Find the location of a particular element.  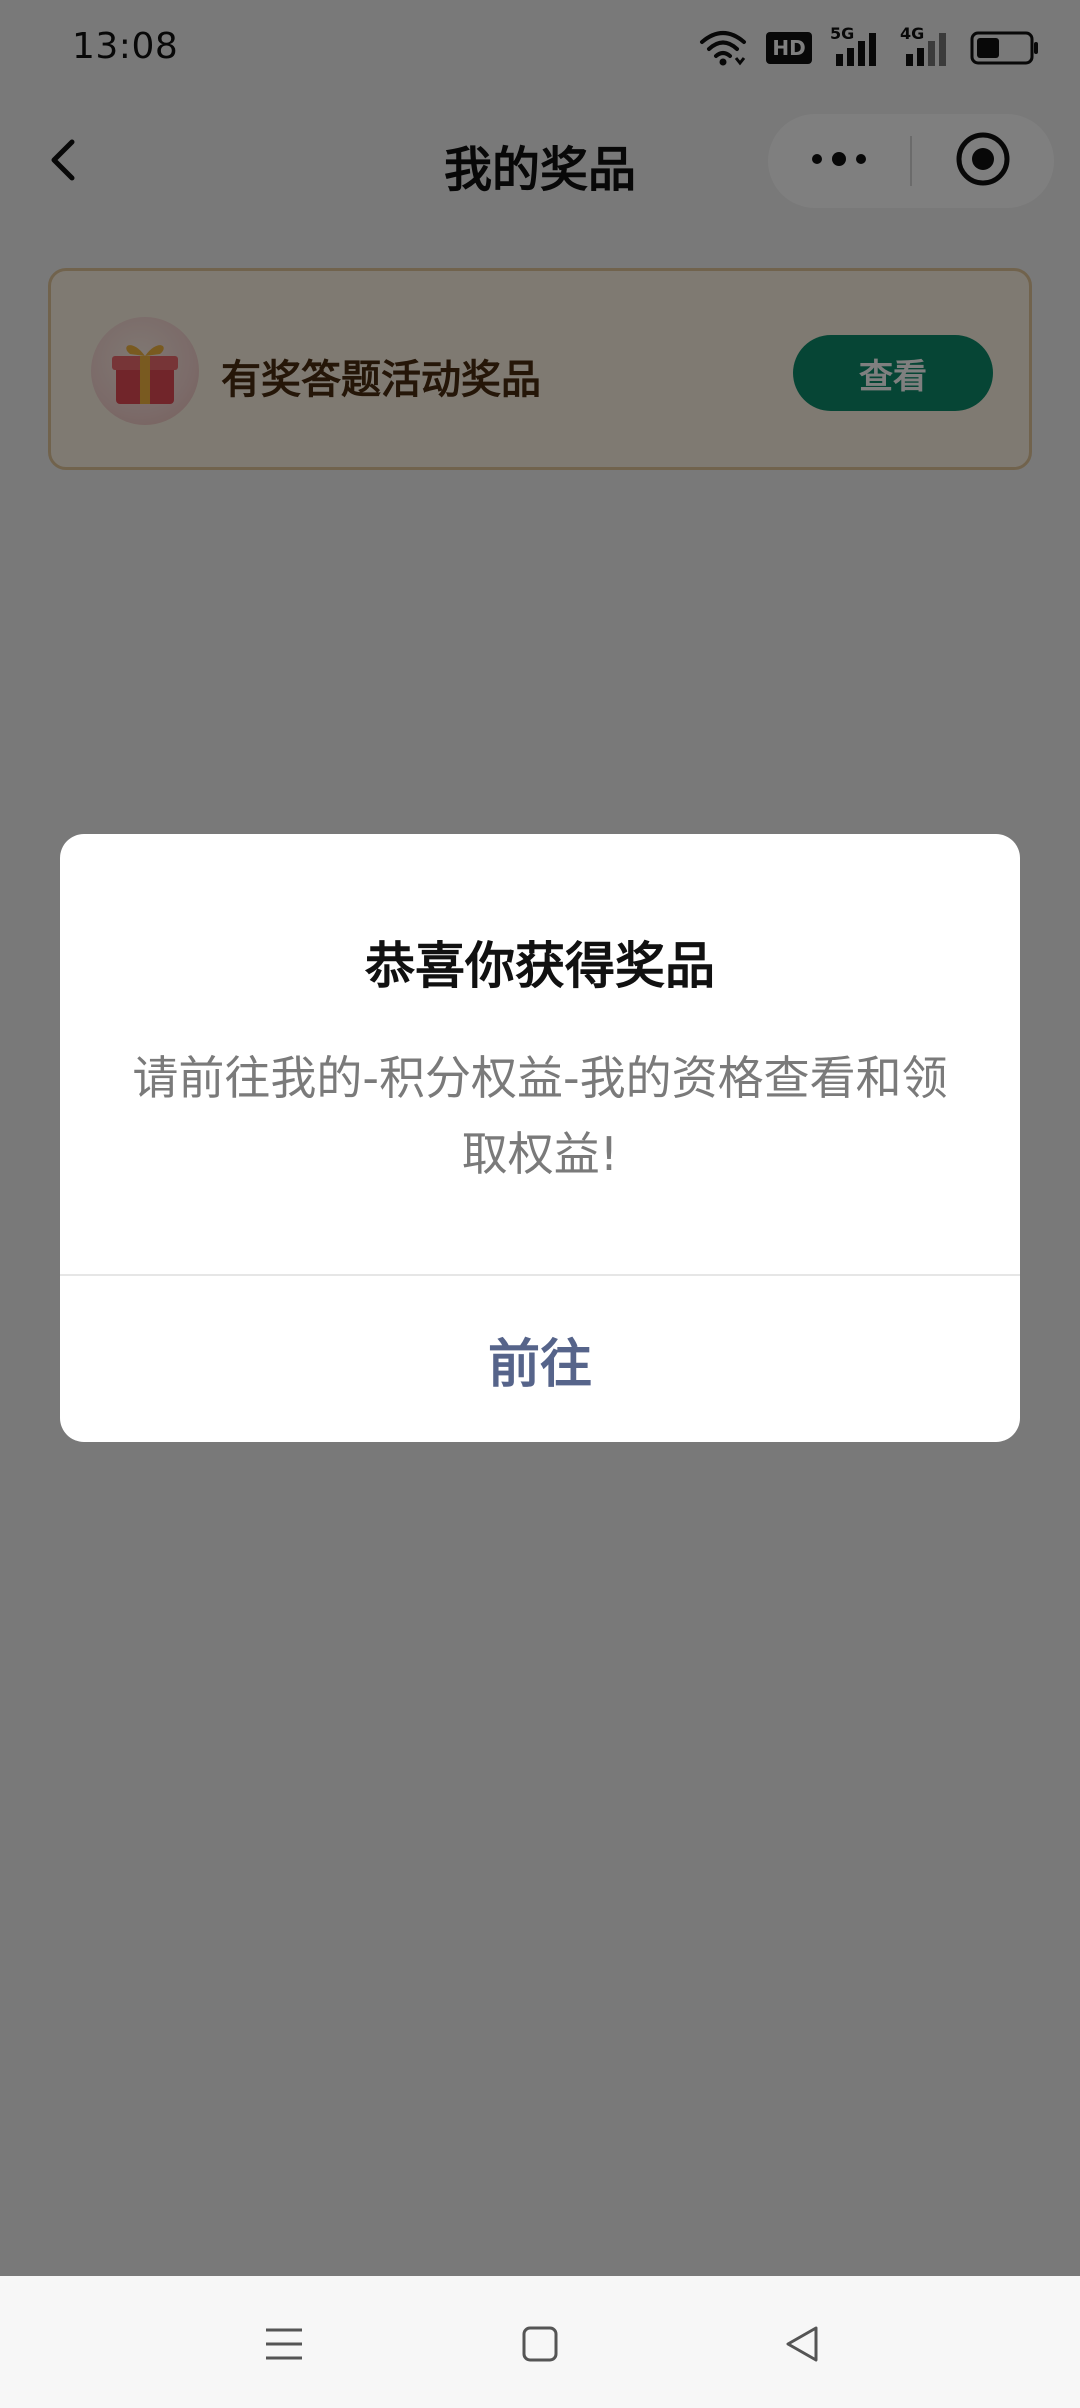

home-square-icon is located at coordinates (540, 2344).